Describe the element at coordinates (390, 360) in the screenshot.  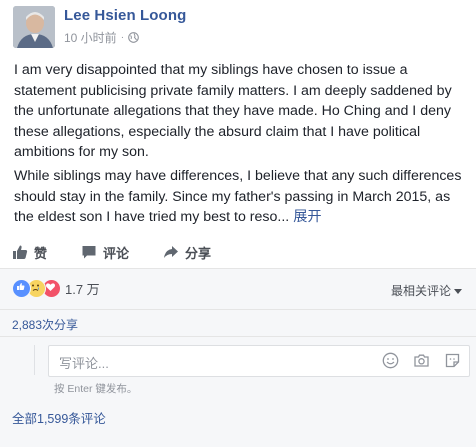
I see `emoji-icon` at that location.